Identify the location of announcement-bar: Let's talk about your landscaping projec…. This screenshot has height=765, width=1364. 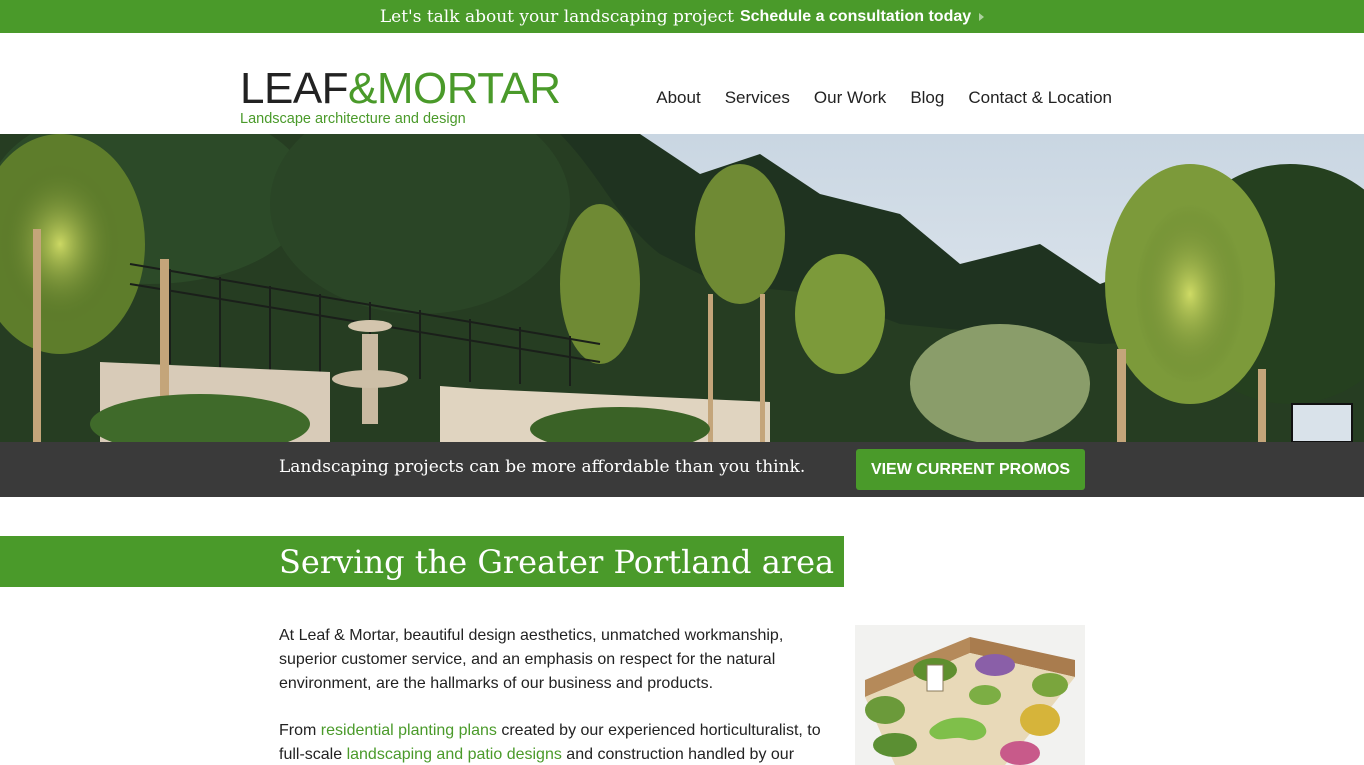
(682, 16).